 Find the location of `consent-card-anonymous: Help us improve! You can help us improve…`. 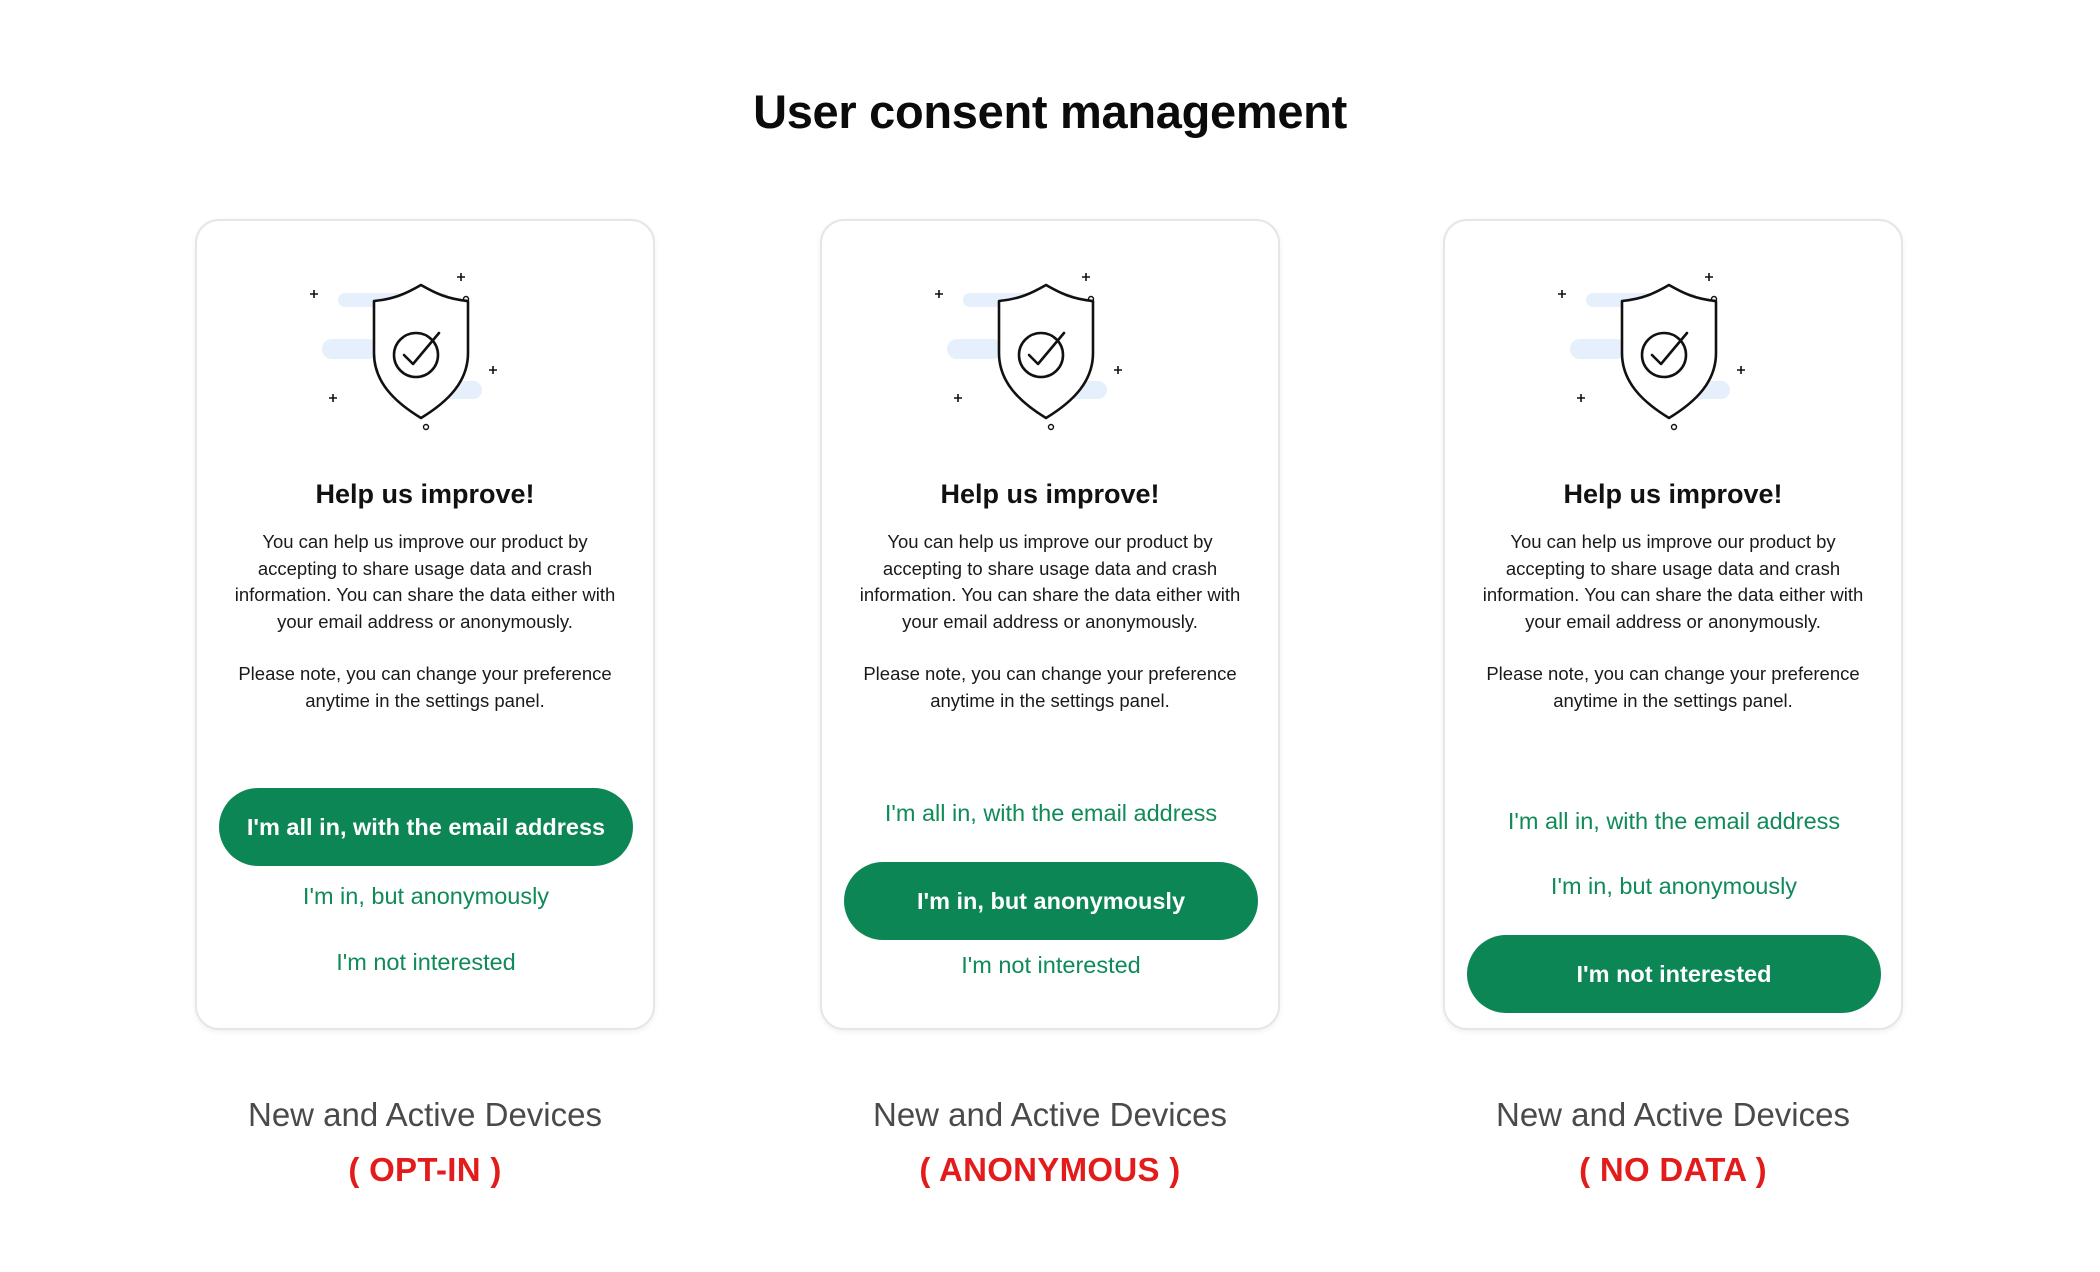

consent-card-anonymous: Help us improve! You can help us improve… is located at coordinates (1050, 624).